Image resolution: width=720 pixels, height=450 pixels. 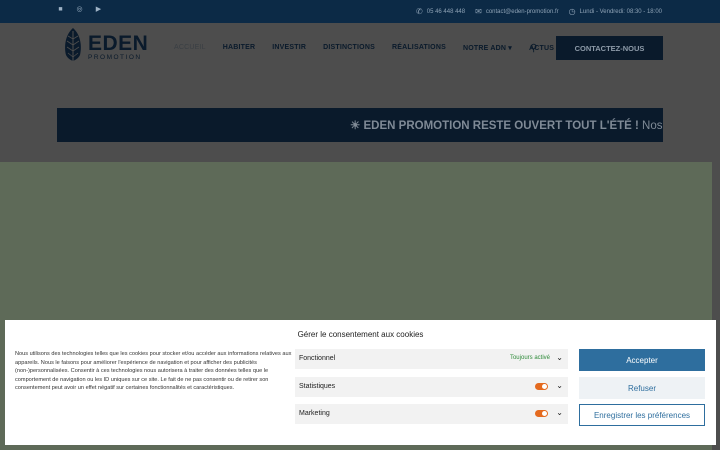 What do you see at coordinates (431, 414) in the screenshot?
I see `category-marketing: Marketing ⌄` at bounding box center [431, 414].